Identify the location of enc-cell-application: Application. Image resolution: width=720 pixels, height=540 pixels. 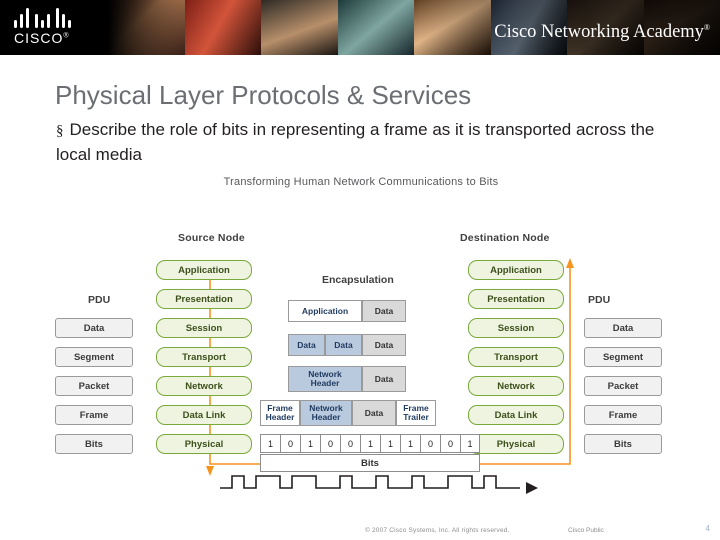
(325, 311).